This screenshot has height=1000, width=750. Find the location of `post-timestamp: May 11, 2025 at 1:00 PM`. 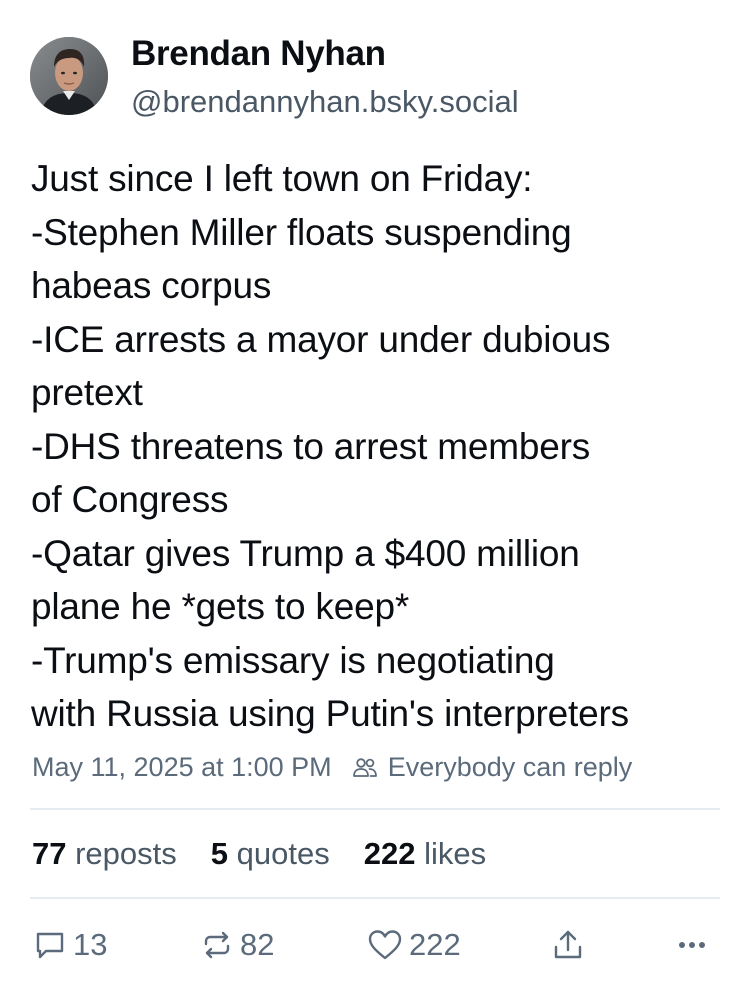

post-timestamp: May 11, 2025 at 1:00 PM is located at coordinates (182, 767).